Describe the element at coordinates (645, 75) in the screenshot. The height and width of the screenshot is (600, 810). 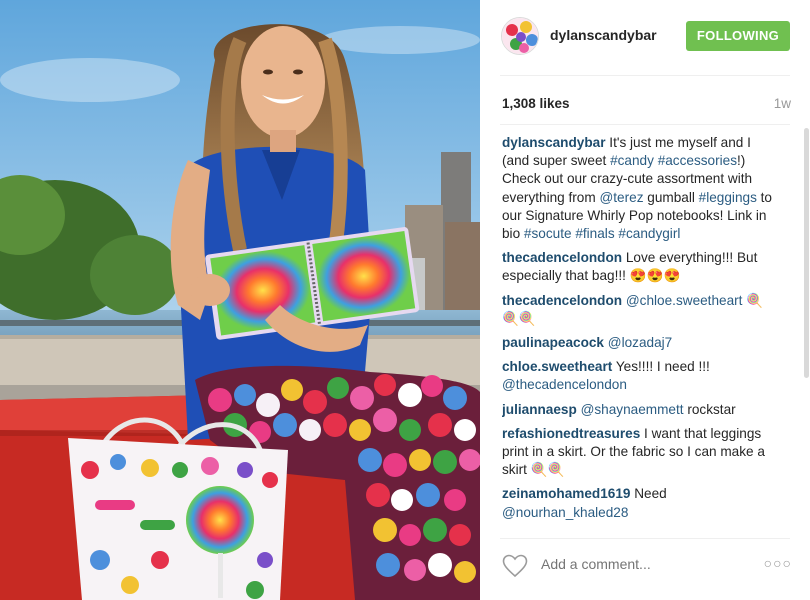
I see `header-divider` at that location.